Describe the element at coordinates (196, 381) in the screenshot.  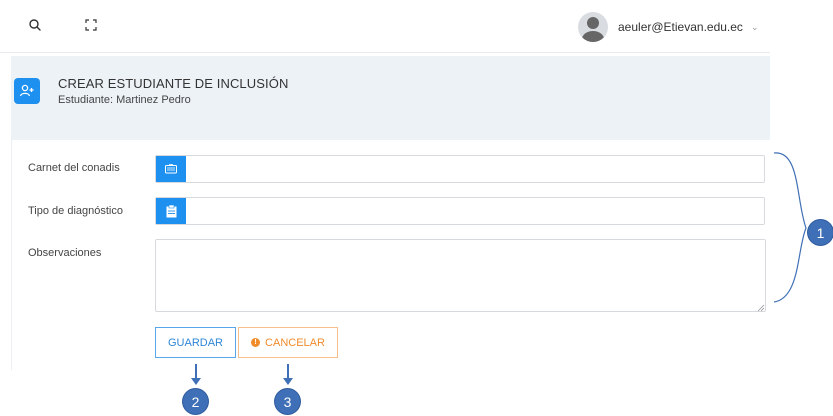
I see `arrow-2-head` at that location.